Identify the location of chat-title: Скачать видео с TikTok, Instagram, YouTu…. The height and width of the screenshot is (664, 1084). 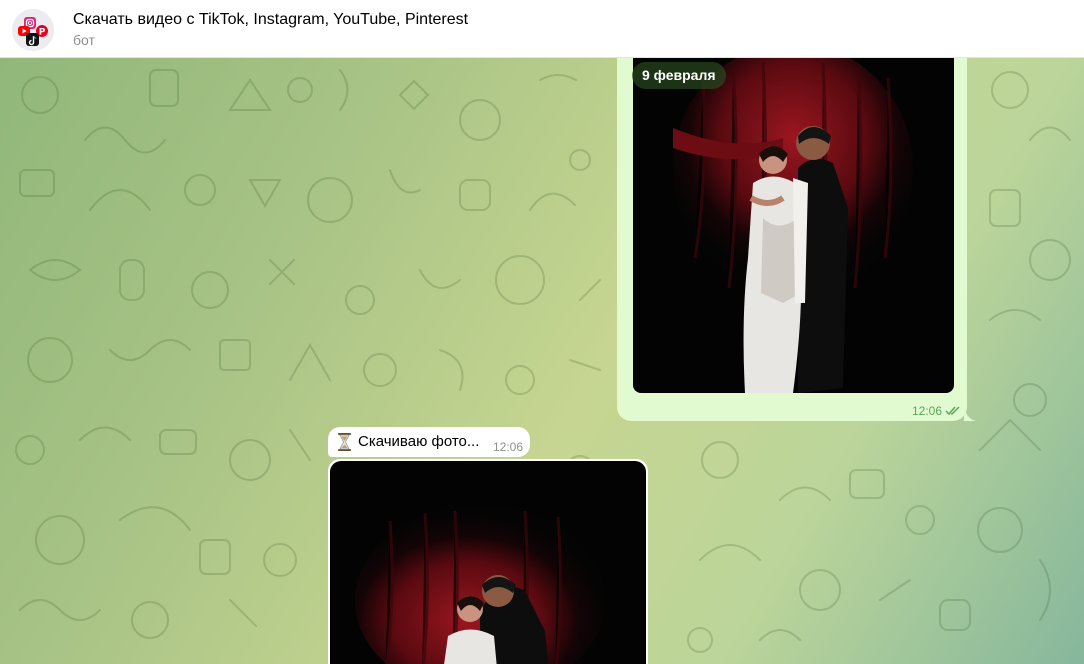
(270, 20).